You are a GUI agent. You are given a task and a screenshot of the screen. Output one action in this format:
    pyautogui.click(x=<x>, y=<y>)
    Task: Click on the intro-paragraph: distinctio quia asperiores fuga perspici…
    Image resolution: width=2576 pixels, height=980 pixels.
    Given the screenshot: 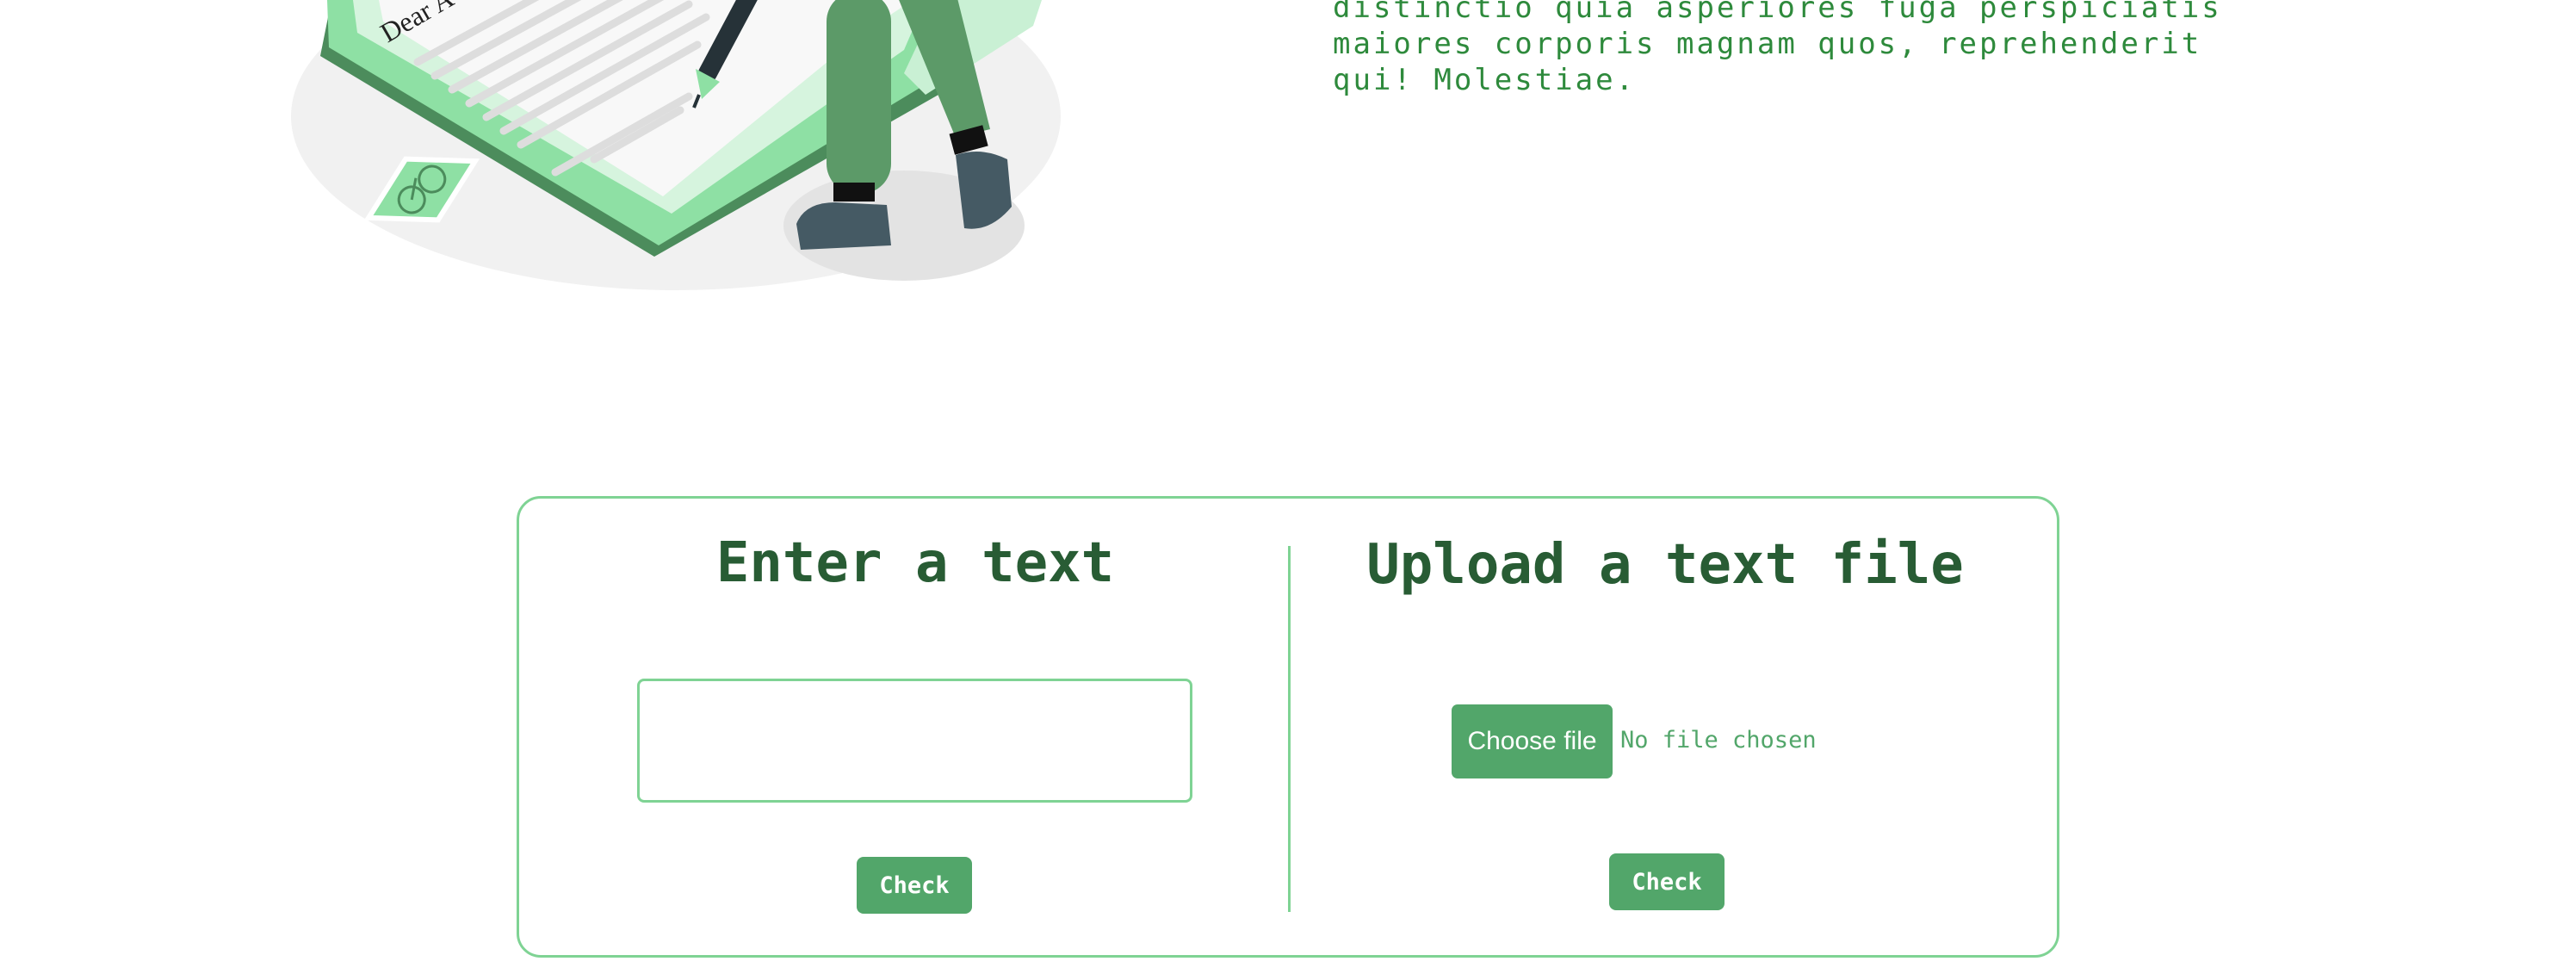 What is the action you would take?
    pyautogui.click(x=1777, y=48)
    